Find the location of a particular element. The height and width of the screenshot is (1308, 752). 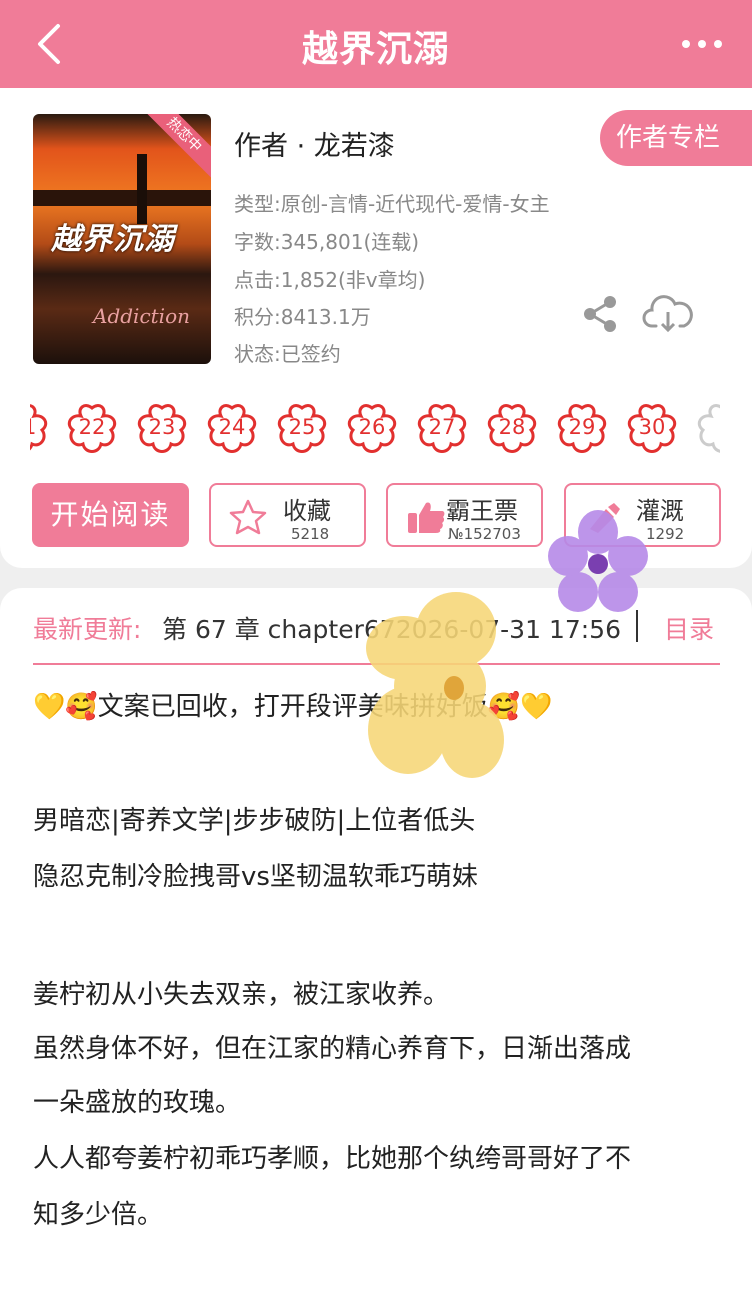

meta-word-count: 字数:345,801(连载) is located at coordinates (327, 242).